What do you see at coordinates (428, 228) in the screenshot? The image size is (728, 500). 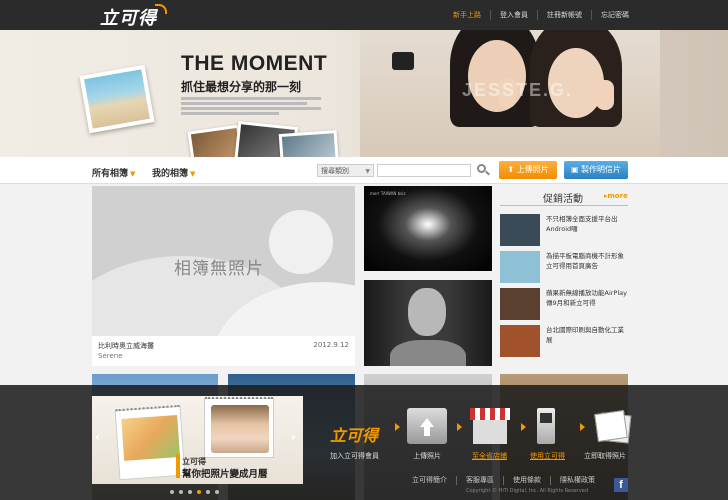 I see `thumb-tunnel: morr TAIWAN bsiz` at bounding box center [428, 228].